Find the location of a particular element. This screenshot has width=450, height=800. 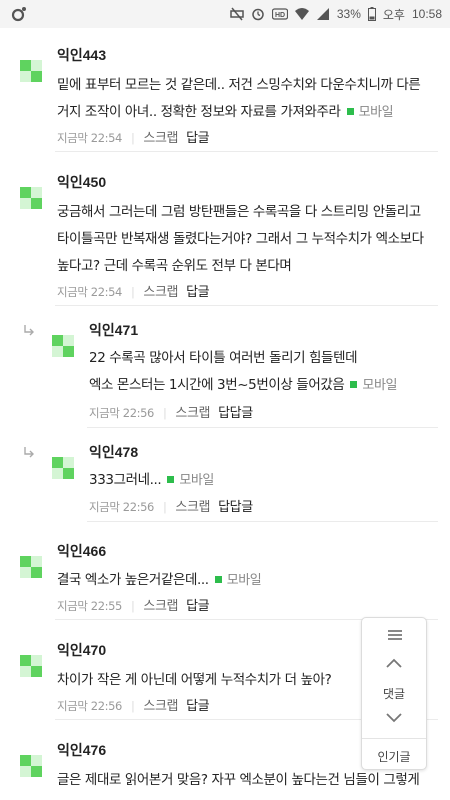

menu-icon is located at coordinates (395, 636).